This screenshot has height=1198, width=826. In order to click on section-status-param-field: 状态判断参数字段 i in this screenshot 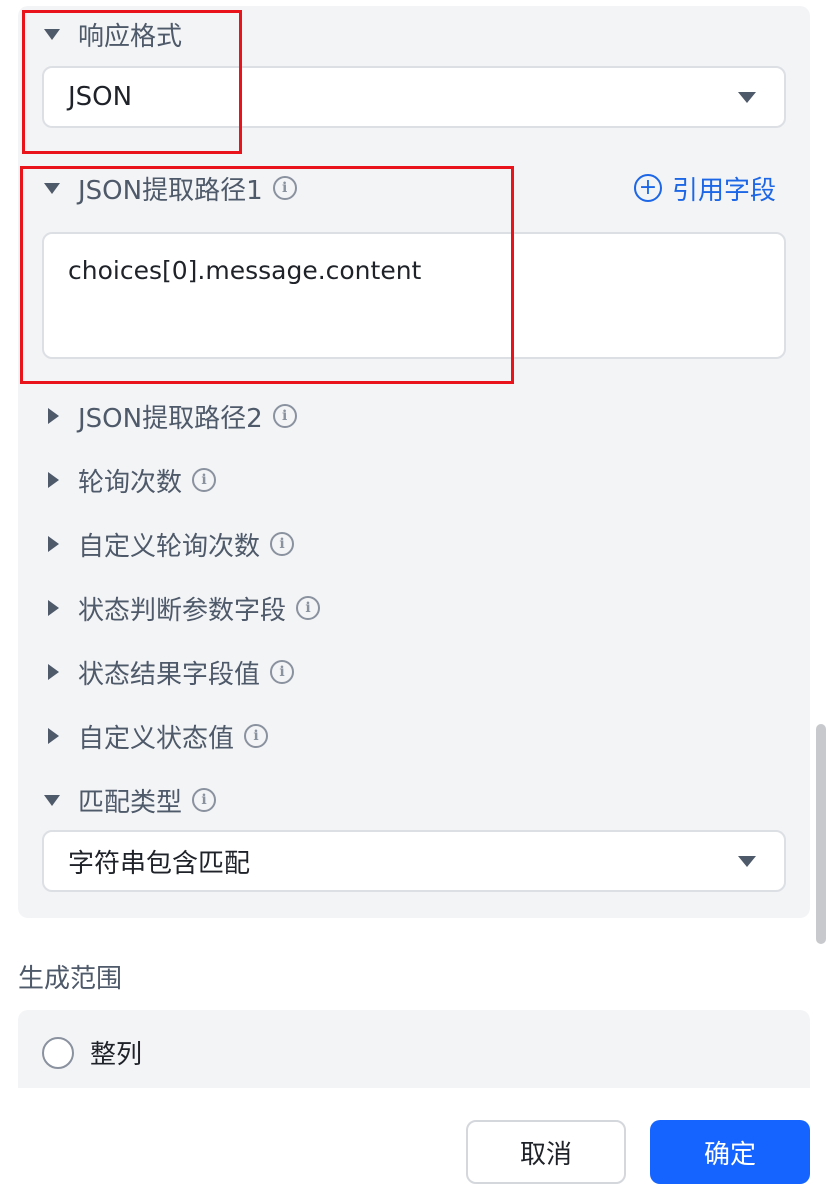, I will do `click(181, 608)`.